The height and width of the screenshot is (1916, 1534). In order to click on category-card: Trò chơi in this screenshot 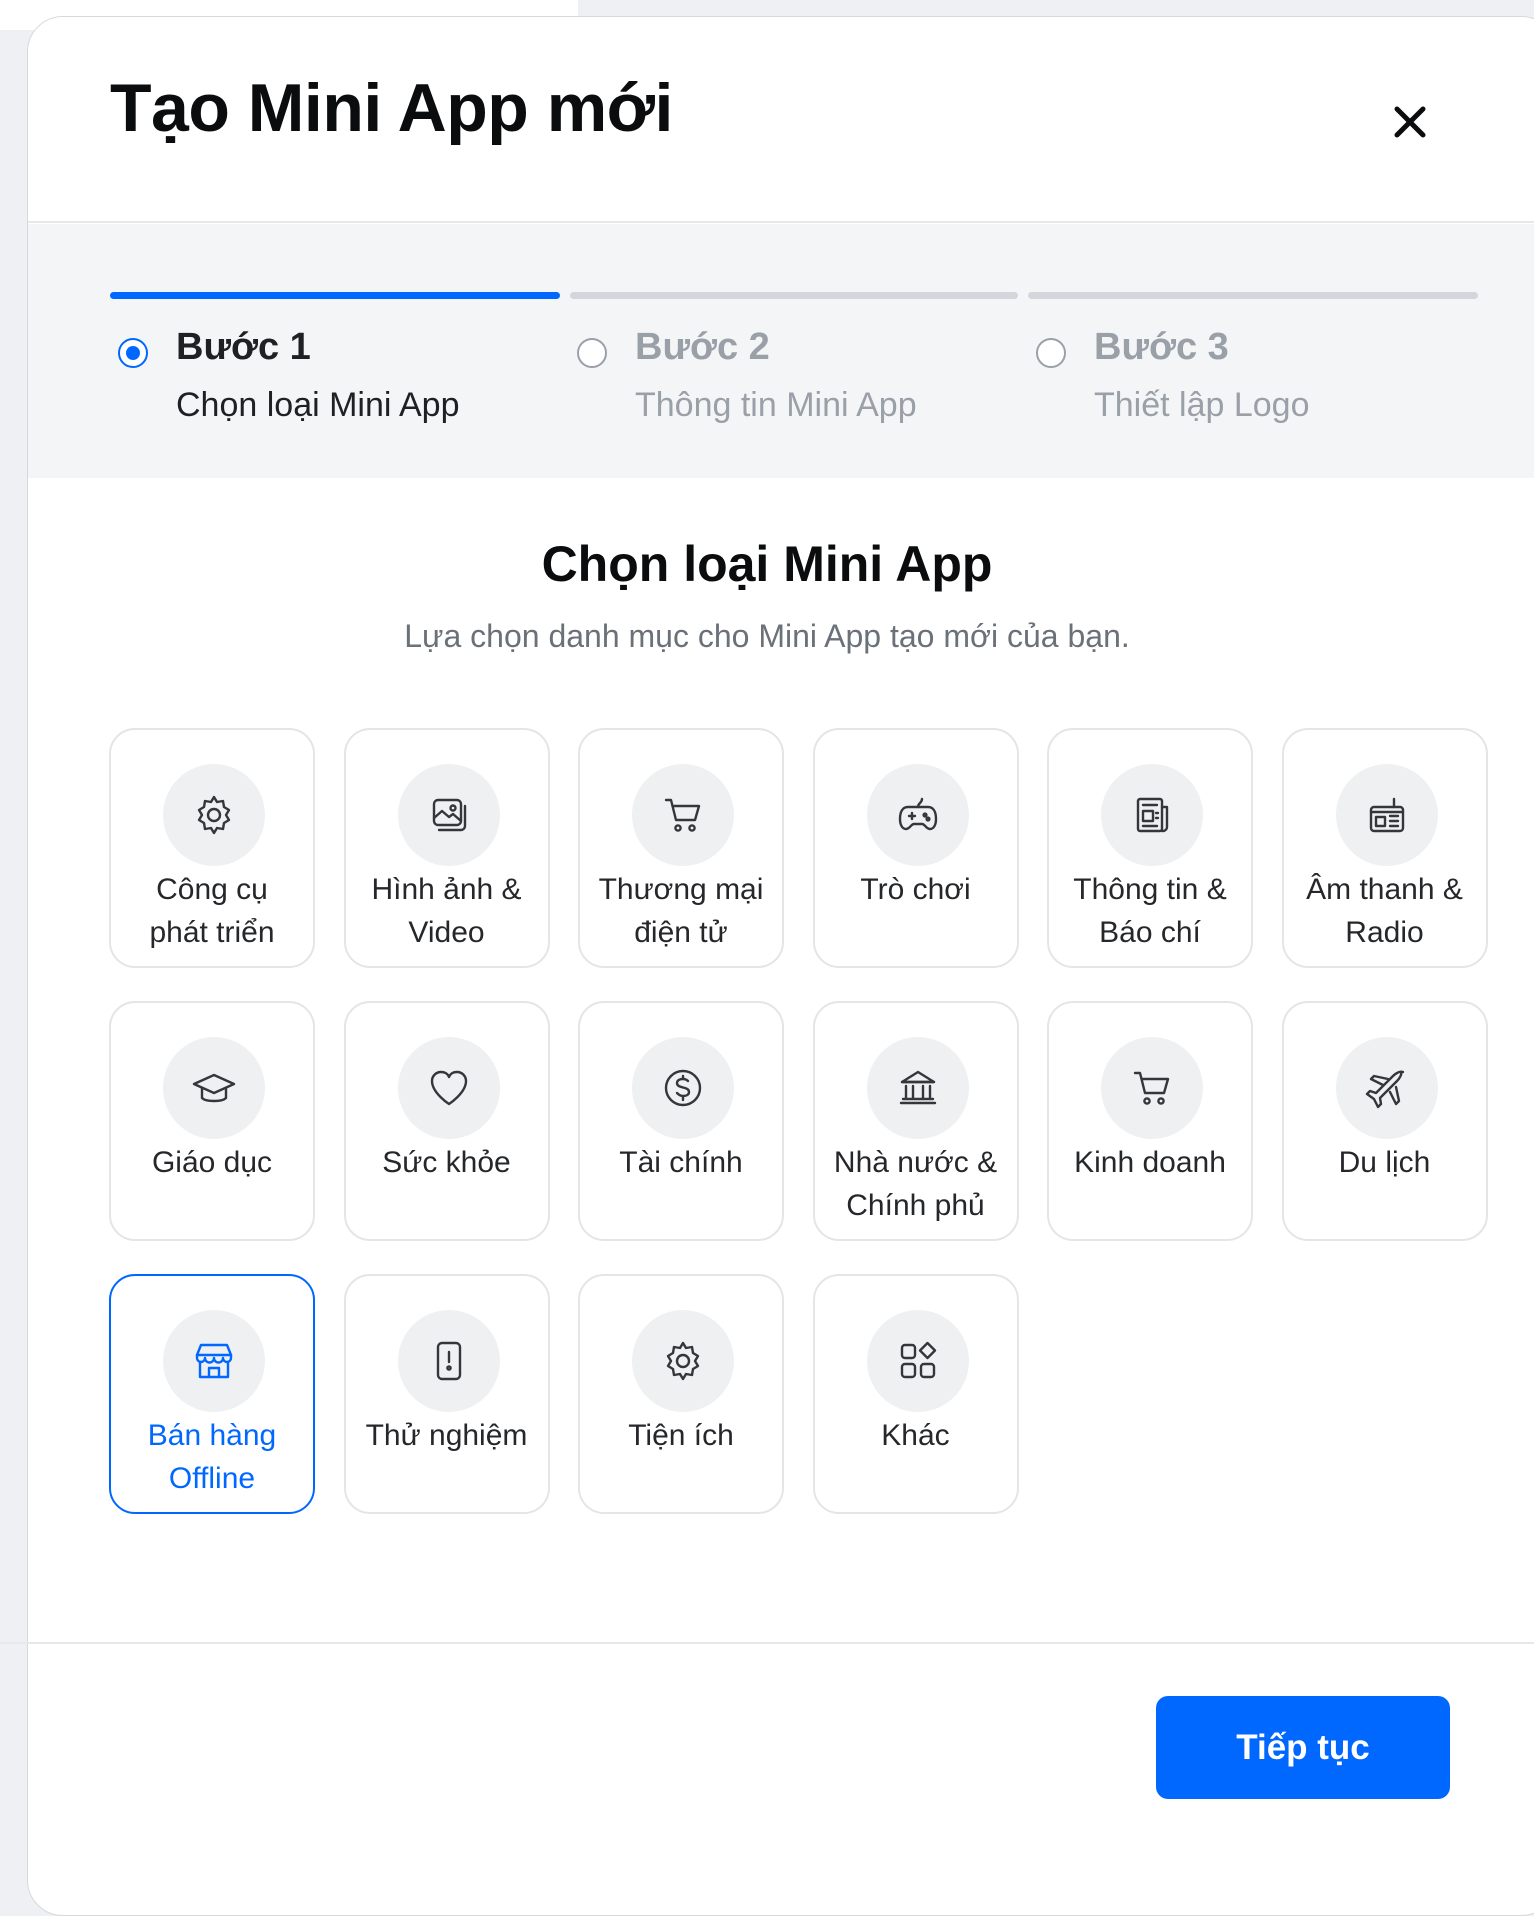, I will do `click(915, 848)`.